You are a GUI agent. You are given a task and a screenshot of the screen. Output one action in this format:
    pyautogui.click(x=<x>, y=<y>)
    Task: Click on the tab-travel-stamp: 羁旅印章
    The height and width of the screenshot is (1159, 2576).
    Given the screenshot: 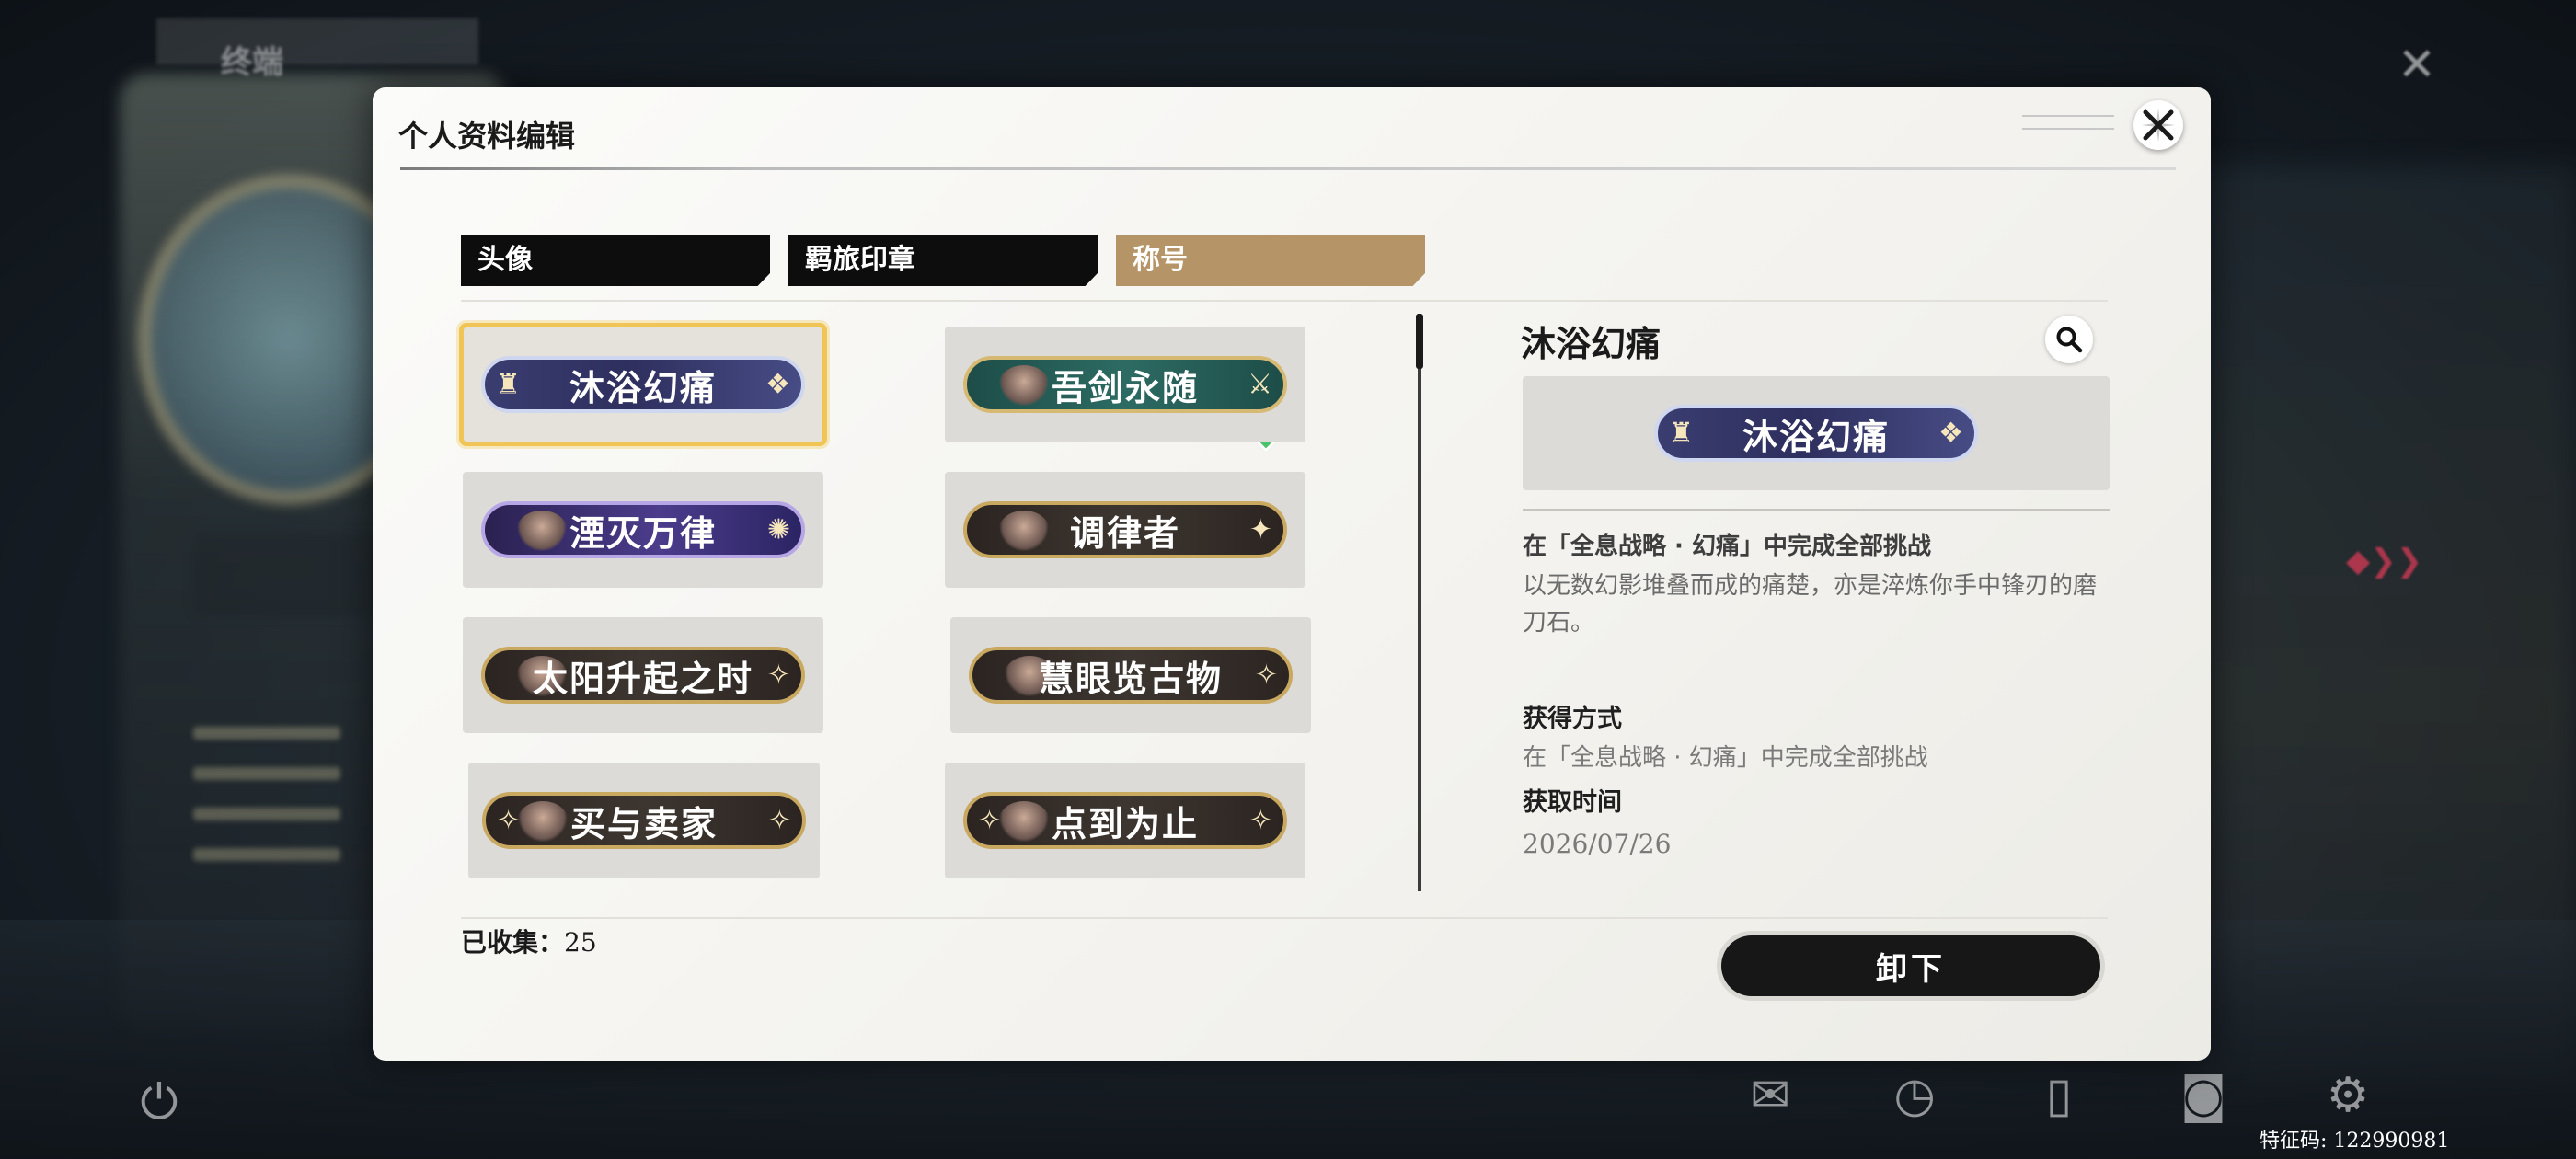 What is the action you would take?
    pyautogui.click(x=943, y=260)
    